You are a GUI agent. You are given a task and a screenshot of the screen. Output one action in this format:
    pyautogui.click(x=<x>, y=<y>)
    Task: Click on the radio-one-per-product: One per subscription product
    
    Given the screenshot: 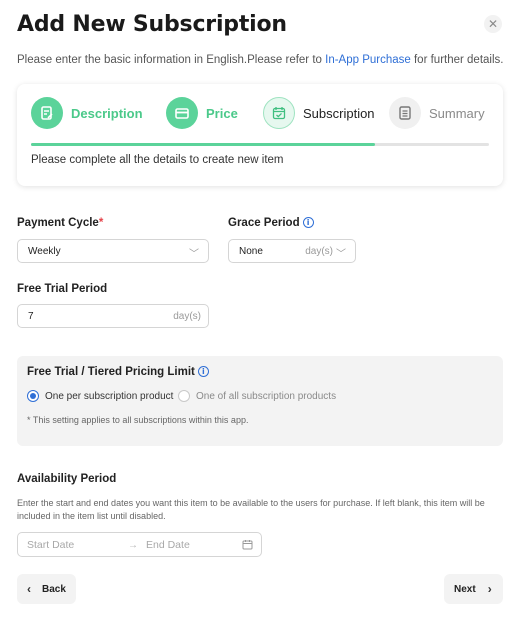 What is the action you would take?
    pyautogui.click(x=100, y=396)
    